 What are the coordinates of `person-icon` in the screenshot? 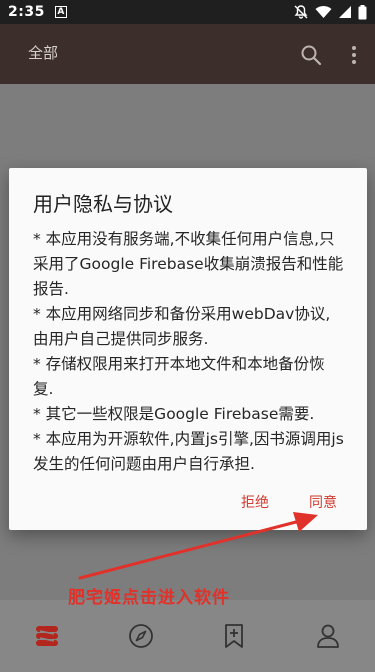 It's located at (328, 636).